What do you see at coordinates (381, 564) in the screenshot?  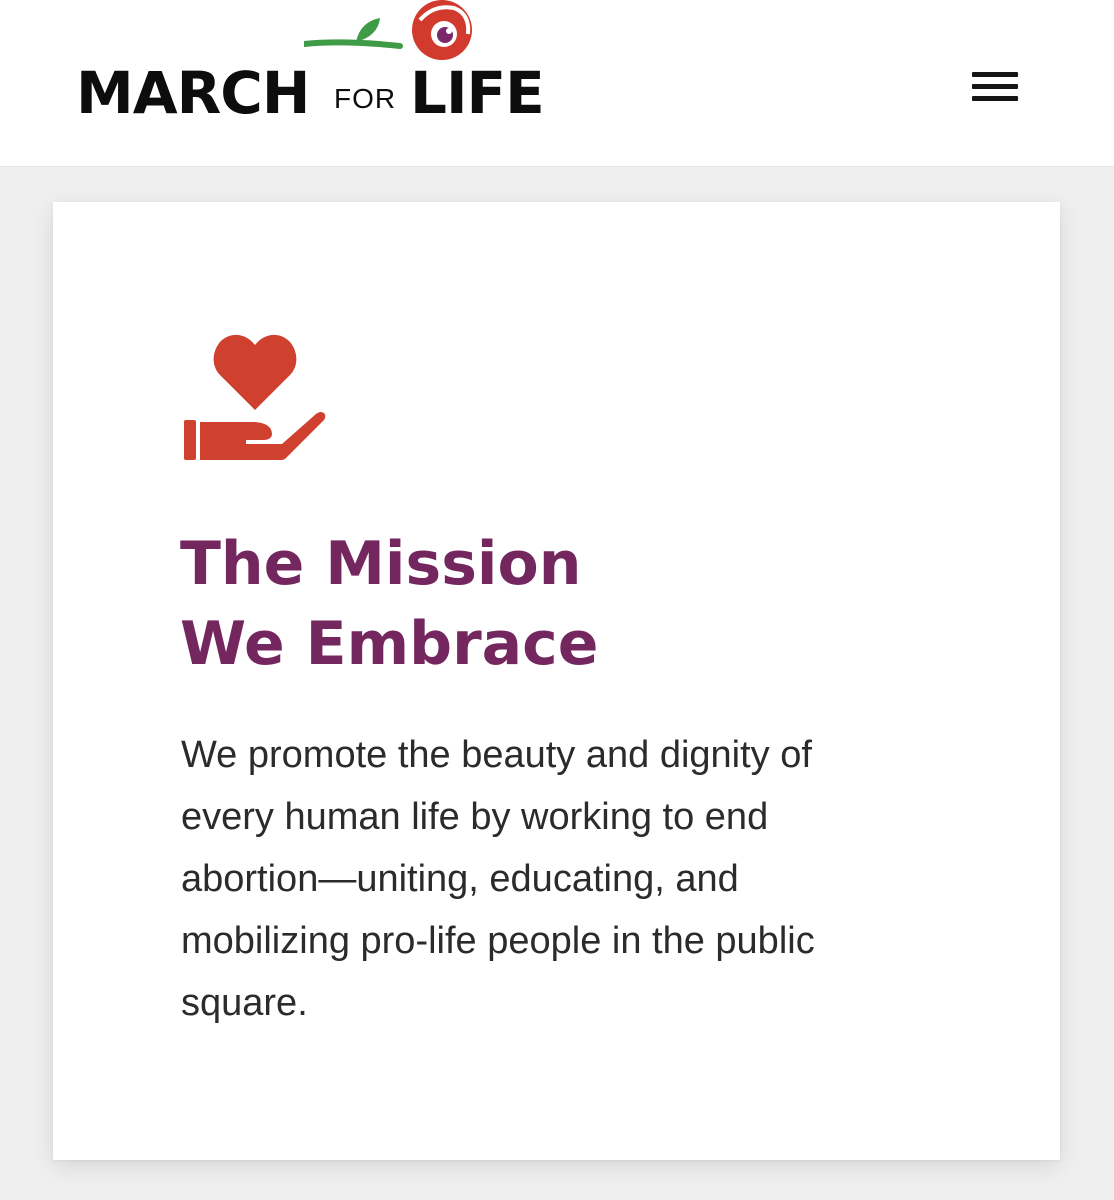 I see `mission-title-line-1: The Mission` at bounding box center [381, 564].